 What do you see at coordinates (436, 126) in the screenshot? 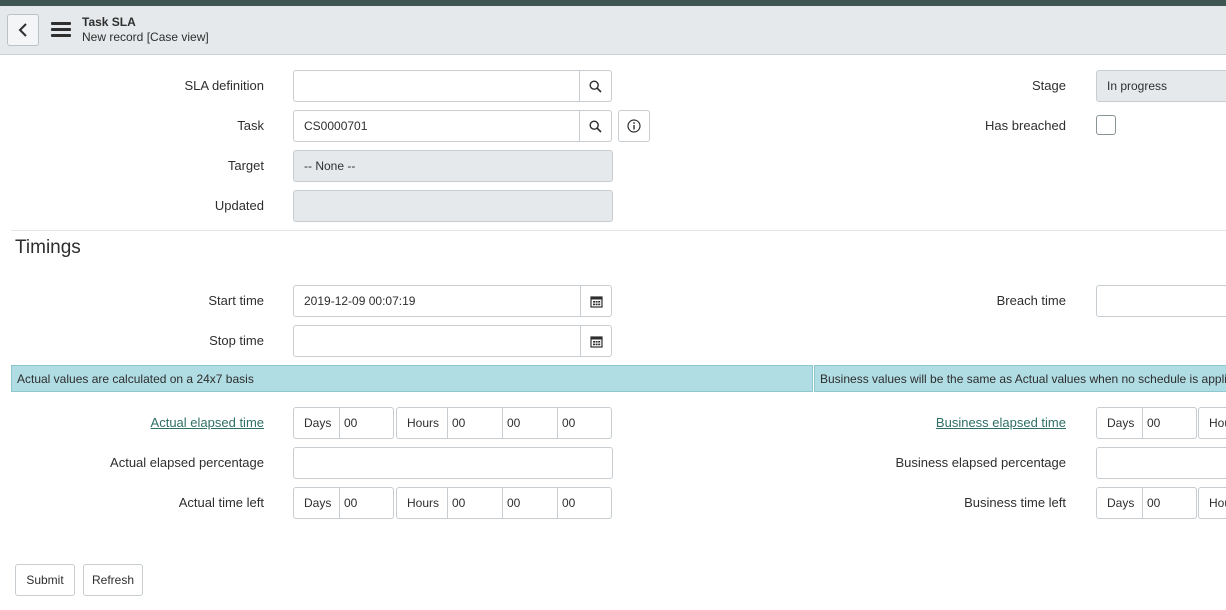
I see `task-input: CS0000701` at bounding box center [436, 126].